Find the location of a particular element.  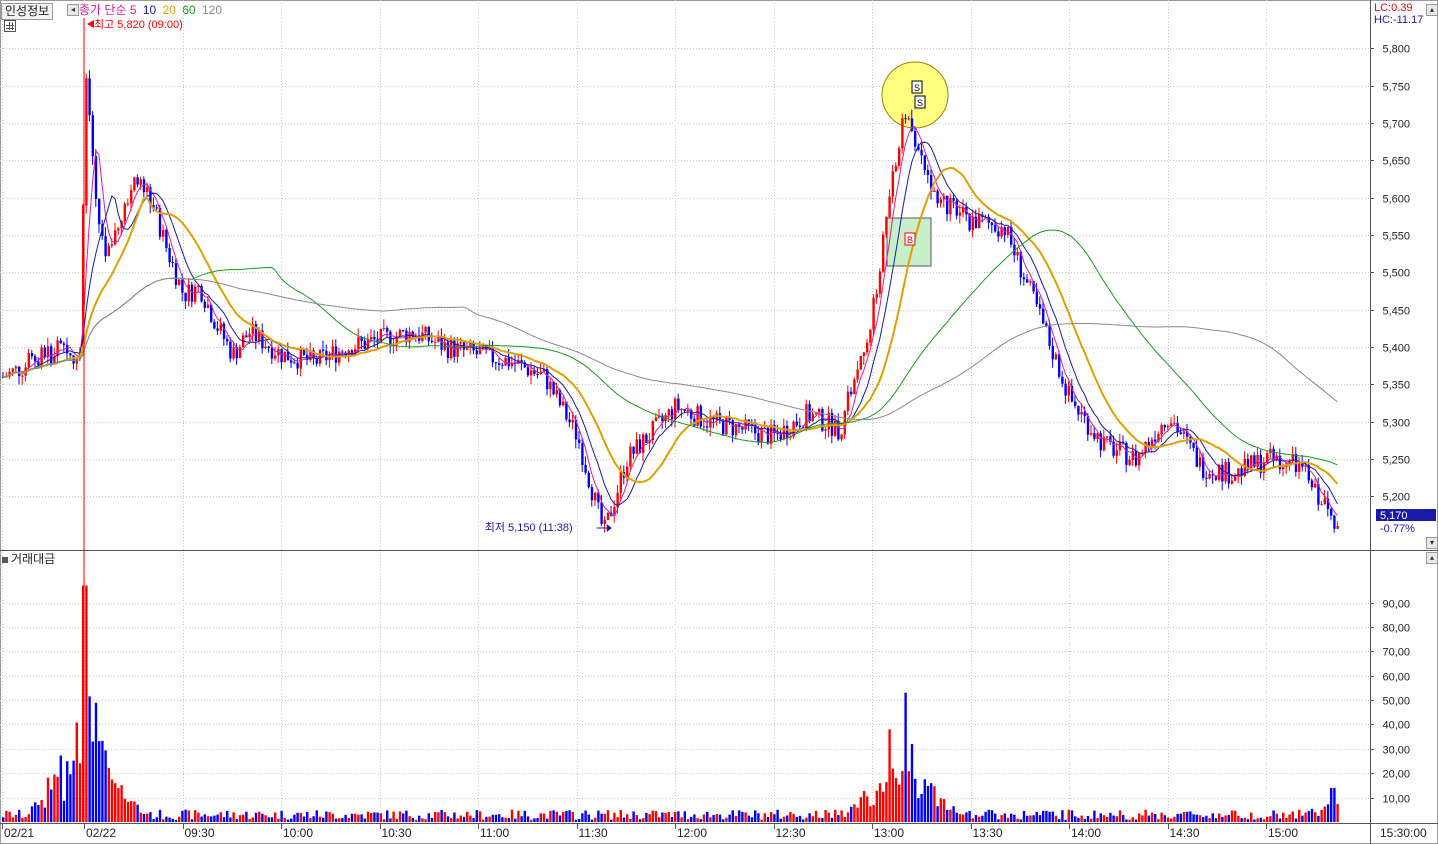

time-tick-label: 09:30 is located at coordinates (200, 833).